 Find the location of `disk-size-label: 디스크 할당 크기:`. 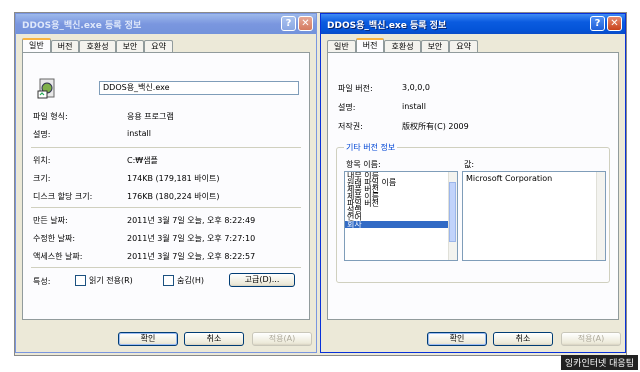

disk-size-label: 디스크 할당 크기: is located at coordinates (63, 196).